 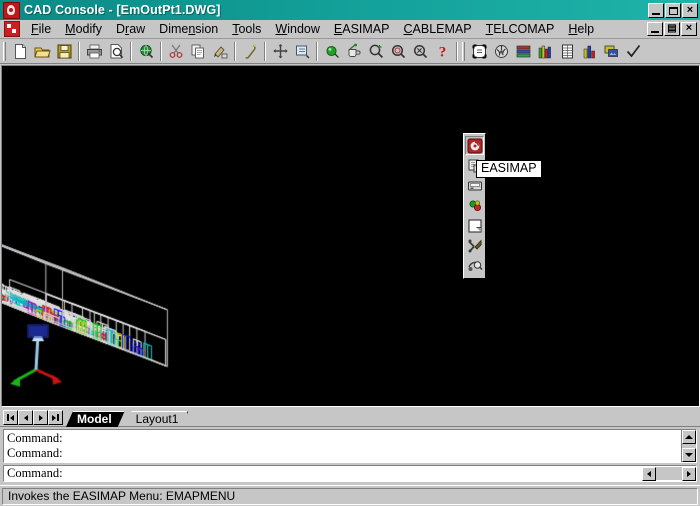 What do you see at coordinates (420, 51) in the screenshot?
I see `help-question-icon` at bounding box center [420, 51].